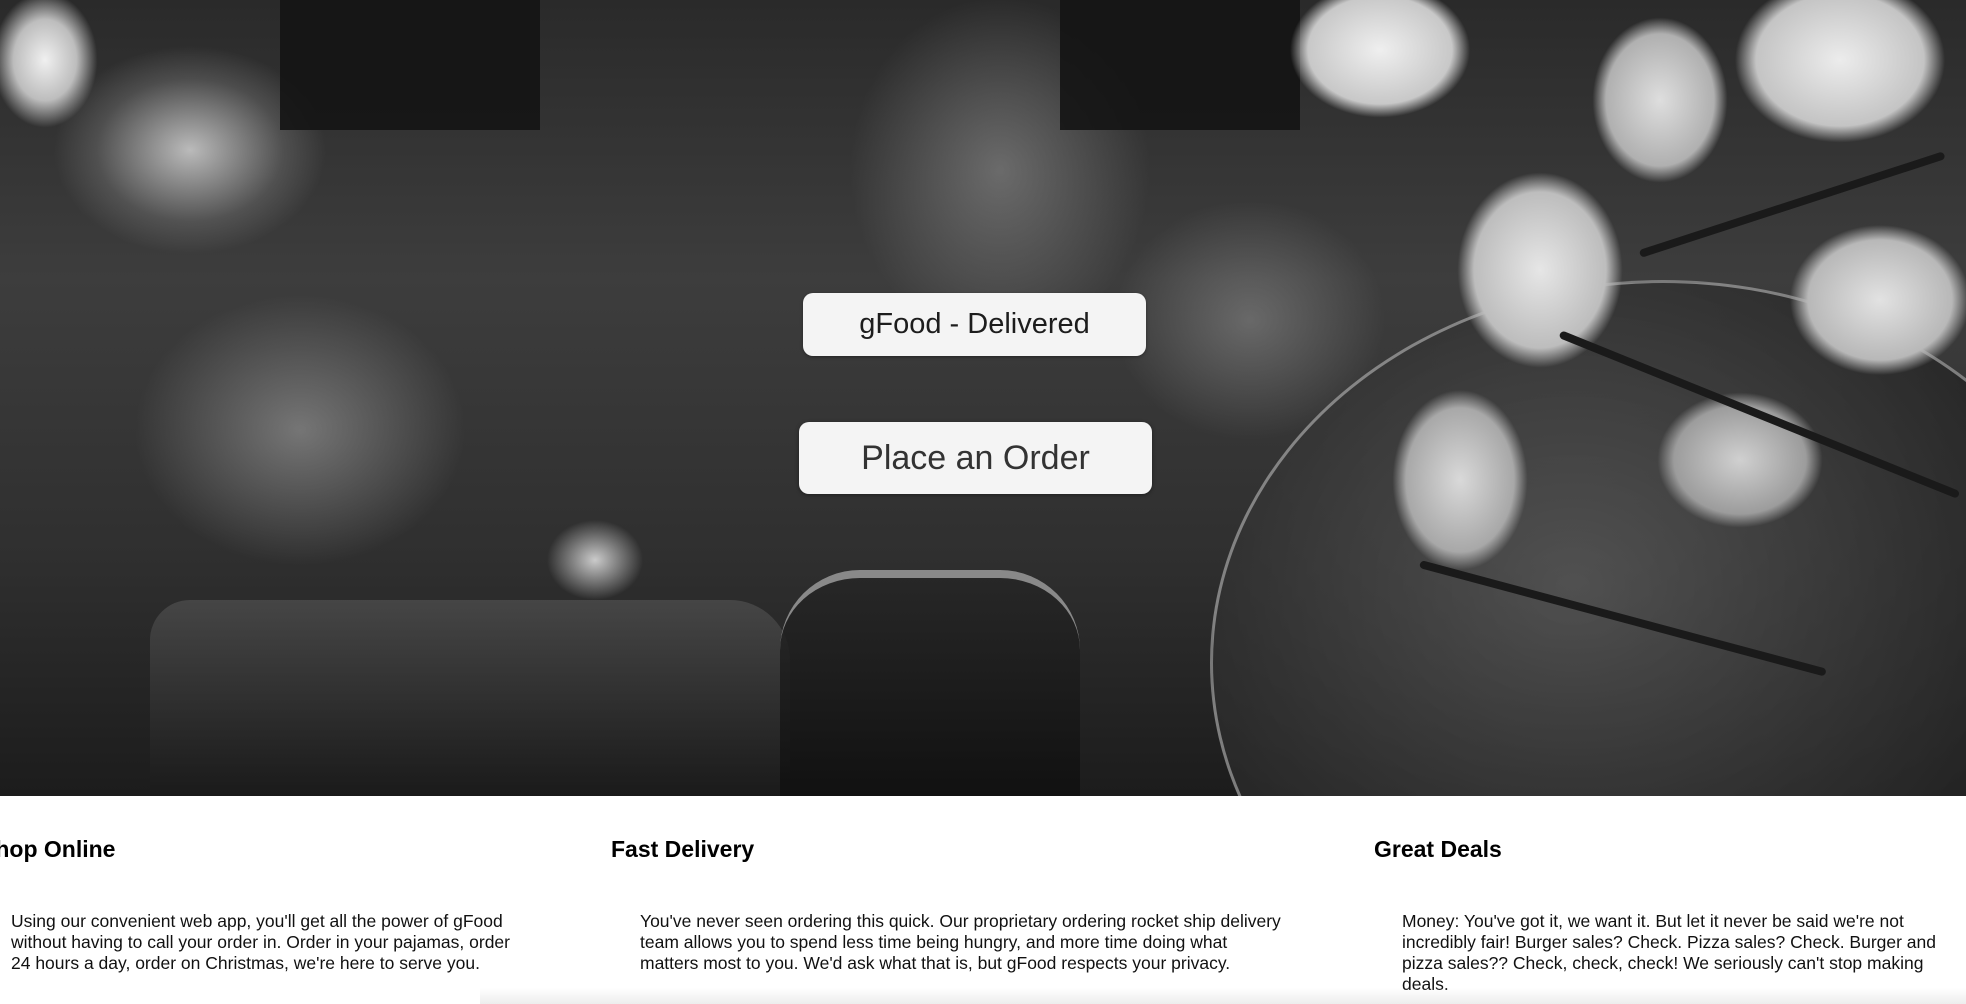  Describe the element at coordinates (683, 849) in the screenshot. I see `feature-heading-fast-delivery: Fast Delivery` at that location.